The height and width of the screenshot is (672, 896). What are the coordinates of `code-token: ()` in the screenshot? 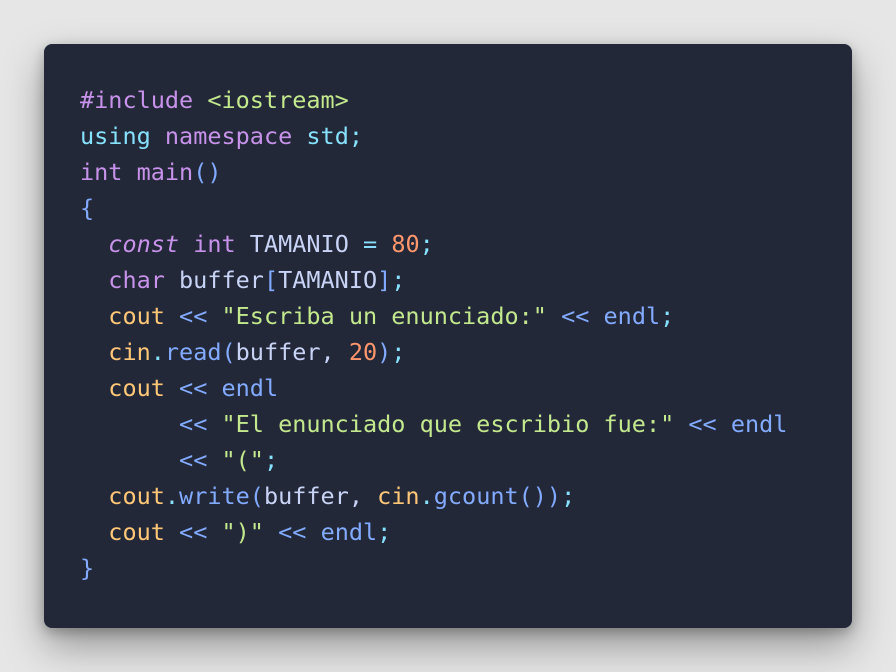 It's located at (207, 172).